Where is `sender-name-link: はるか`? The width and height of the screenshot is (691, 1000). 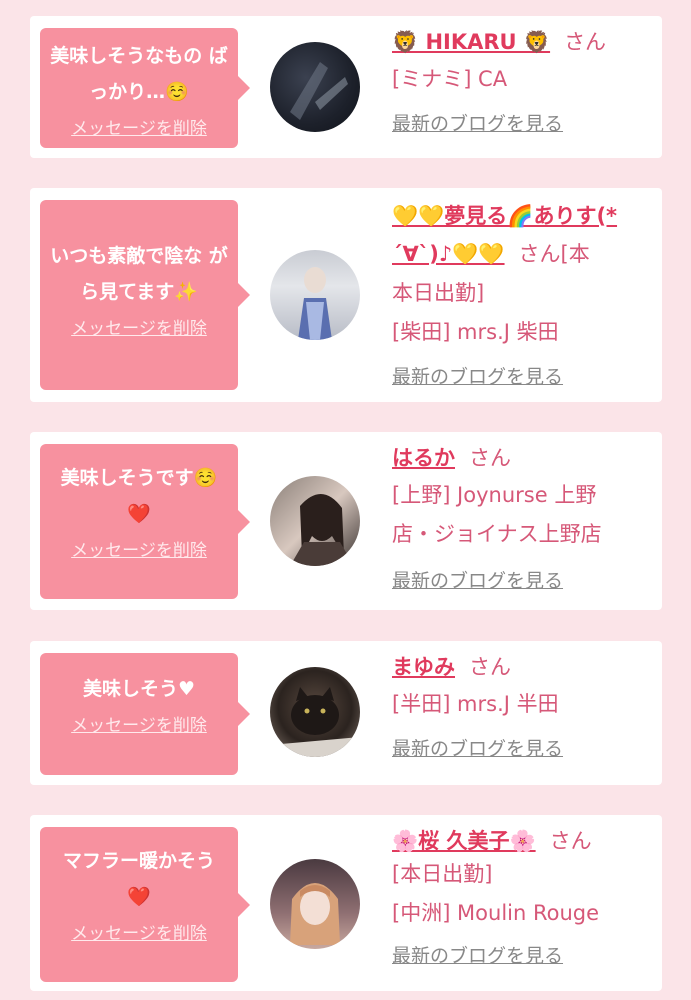 sender-name-link: はるか is located at coordinates (423, 458).